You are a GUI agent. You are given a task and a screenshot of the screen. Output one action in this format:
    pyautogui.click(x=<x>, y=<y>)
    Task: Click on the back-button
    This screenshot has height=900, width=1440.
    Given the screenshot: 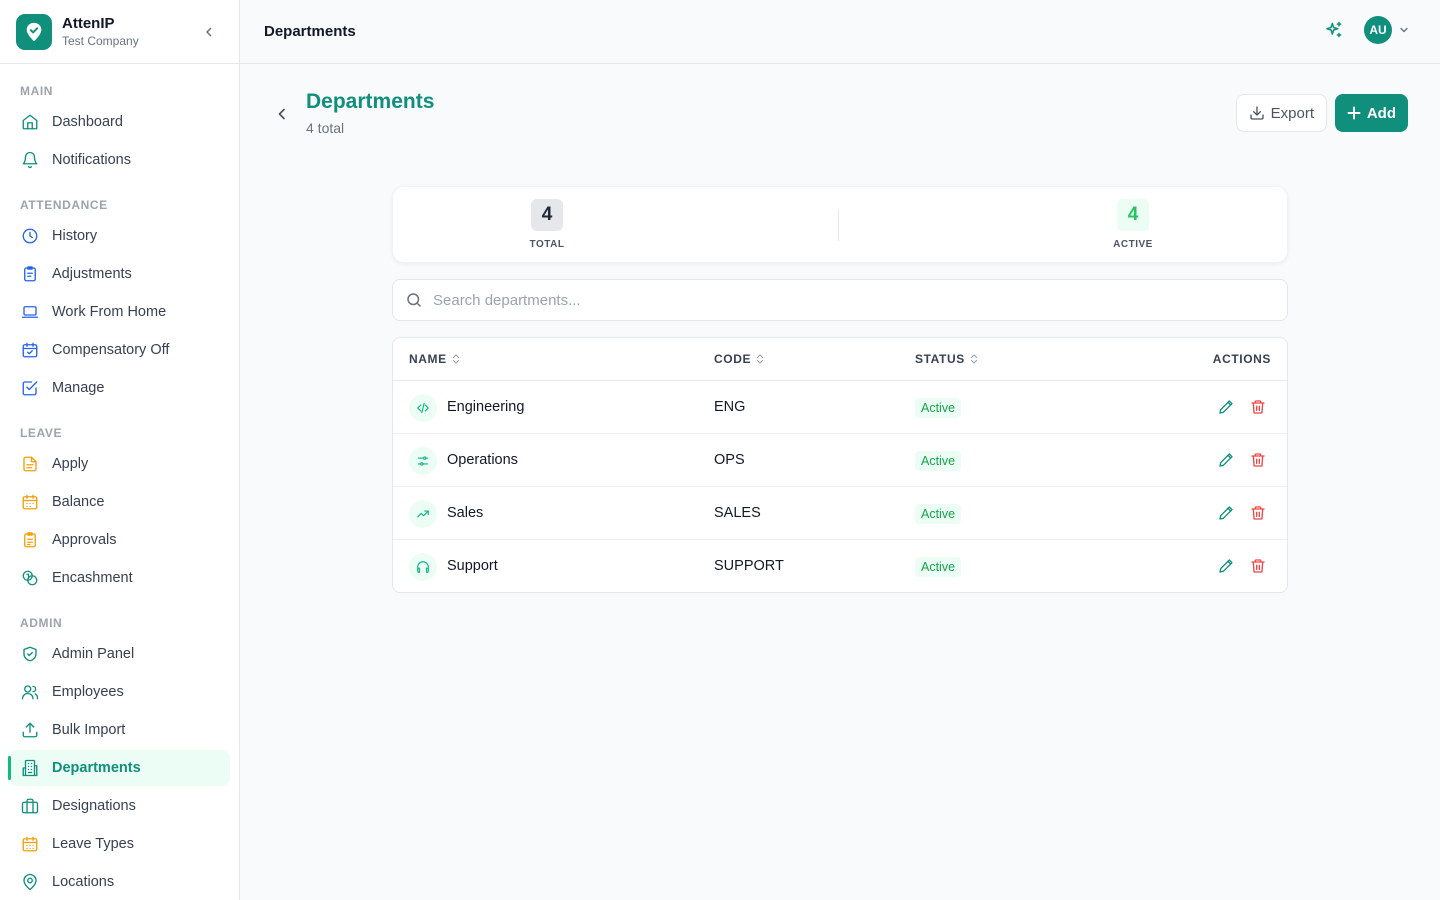 What is the action you would take?
    pyautogui.click(x=282, y=114)
    